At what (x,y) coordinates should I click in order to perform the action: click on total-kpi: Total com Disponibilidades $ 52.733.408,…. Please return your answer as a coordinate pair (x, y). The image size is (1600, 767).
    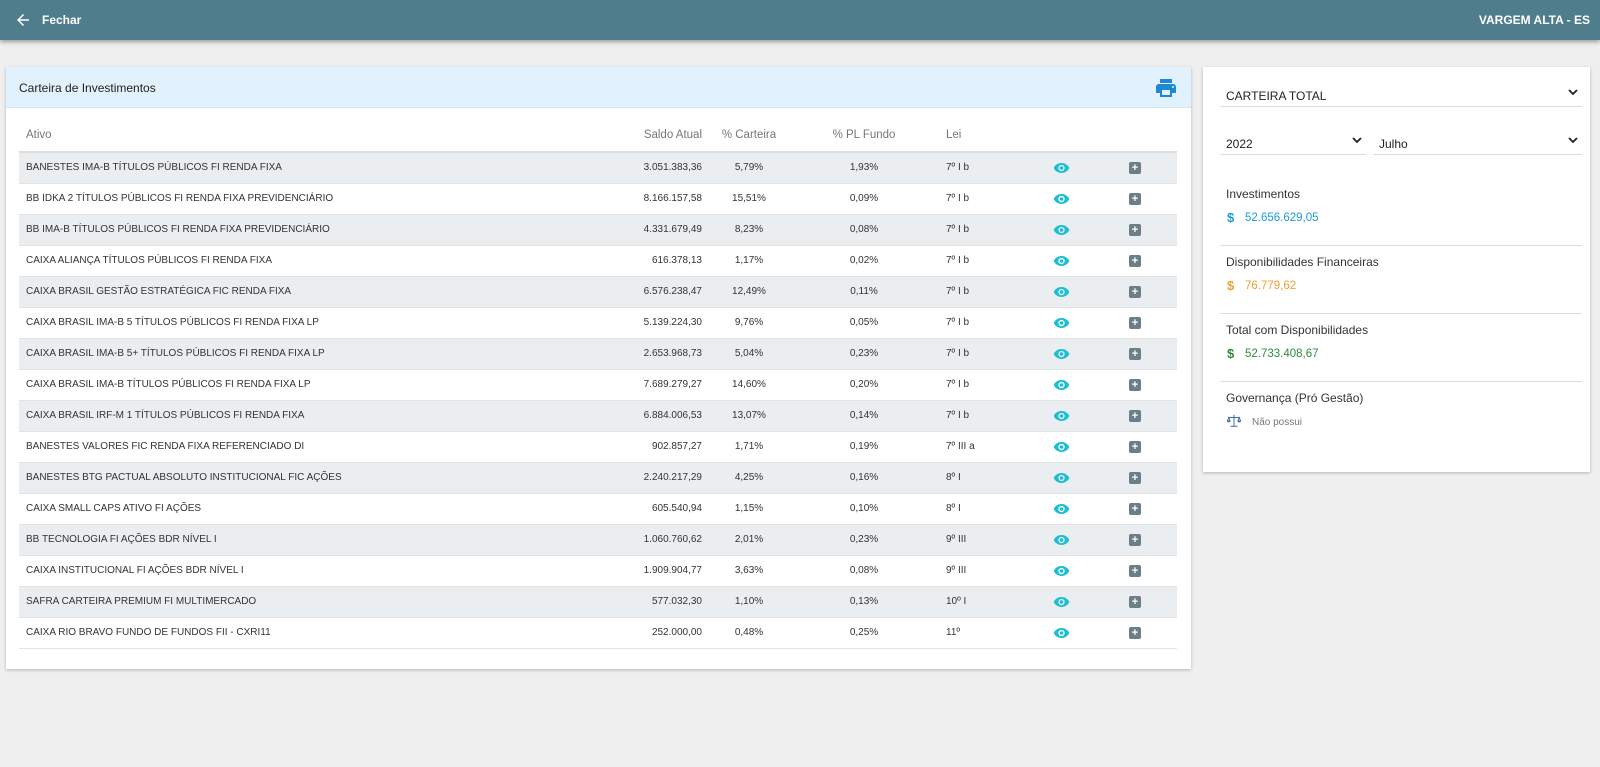
    Looking at the image, I should click on (1401, 350).